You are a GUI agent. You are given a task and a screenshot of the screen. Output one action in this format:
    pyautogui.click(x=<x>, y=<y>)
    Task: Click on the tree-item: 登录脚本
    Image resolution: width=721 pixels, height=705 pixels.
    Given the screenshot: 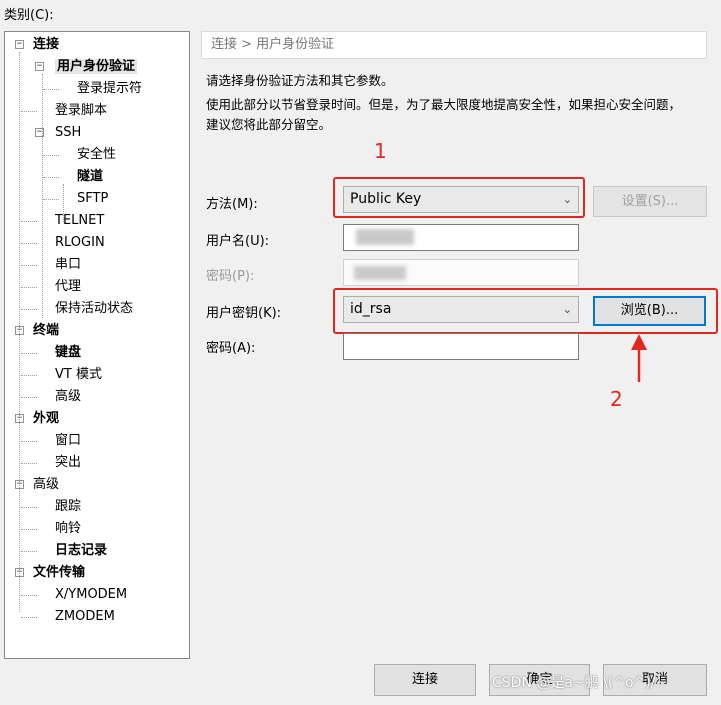 What is the action you would take?
    pyautogui.click(x=81, y=110)
    